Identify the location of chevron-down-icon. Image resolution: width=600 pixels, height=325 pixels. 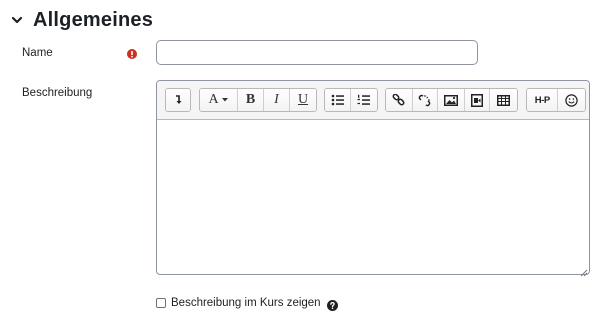
(17, 20).